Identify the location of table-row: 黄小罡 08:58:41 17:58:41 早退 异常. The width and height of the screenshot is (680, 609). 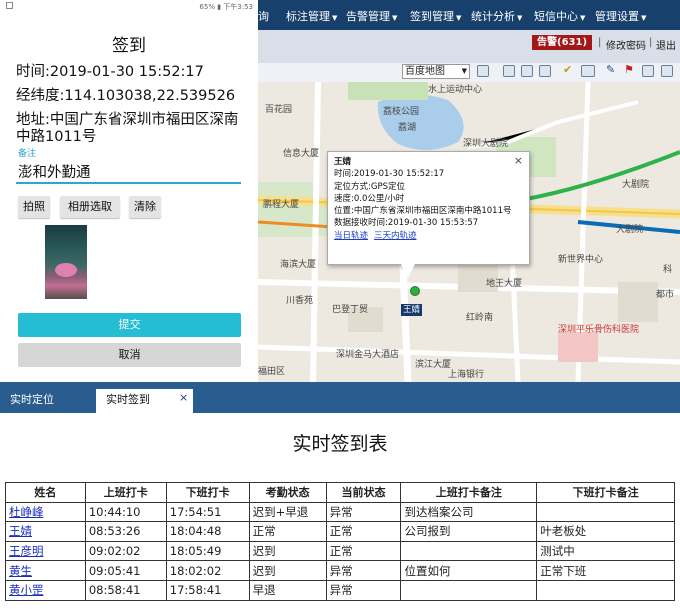
(340, 590).